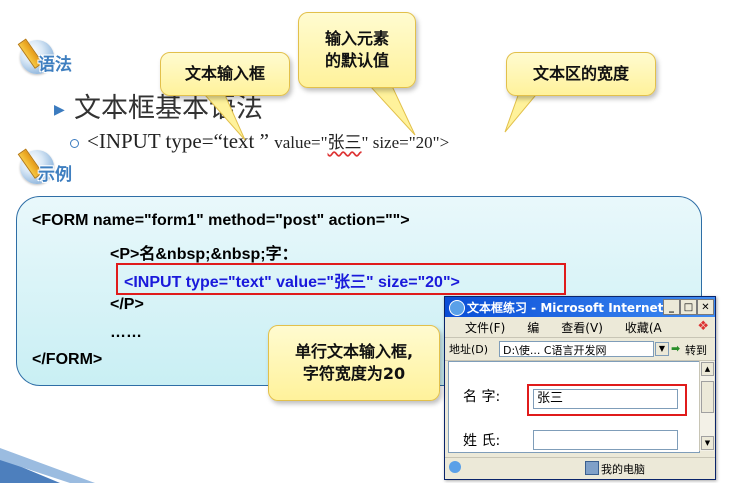 The width and height of the screenshot is (731, 483). What do you see at coordinates (455, 467) in the screenshot?
I see `page-icon` at bounding box center [455, 467].